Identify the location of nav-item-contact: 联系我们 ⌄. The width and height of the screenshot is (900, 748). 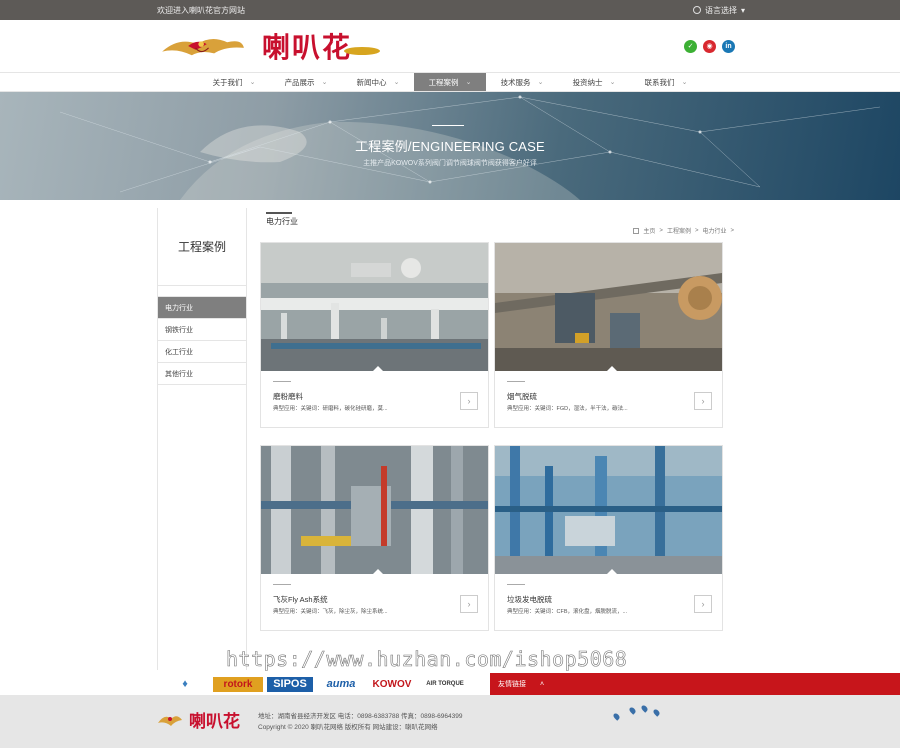
(666, 82).